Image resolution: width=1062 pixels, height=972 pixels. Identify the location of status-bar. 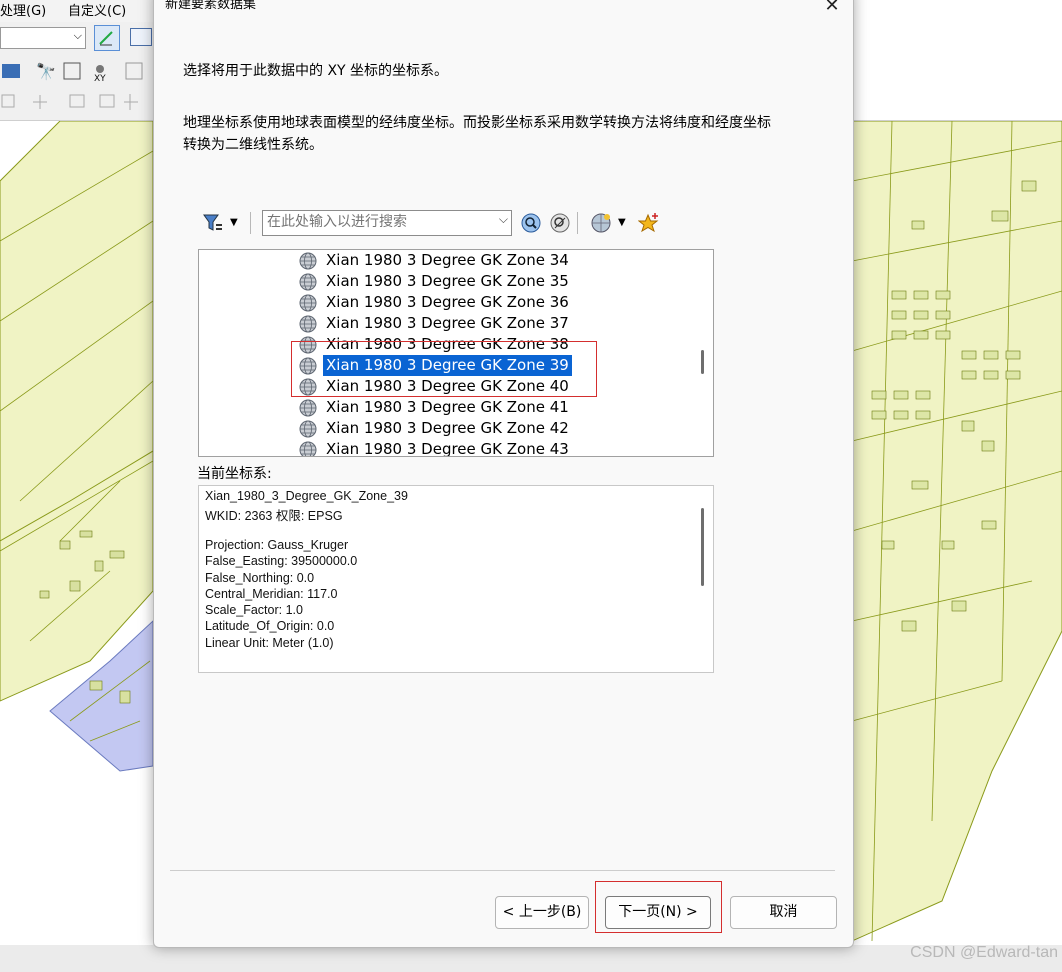
(531, 958).